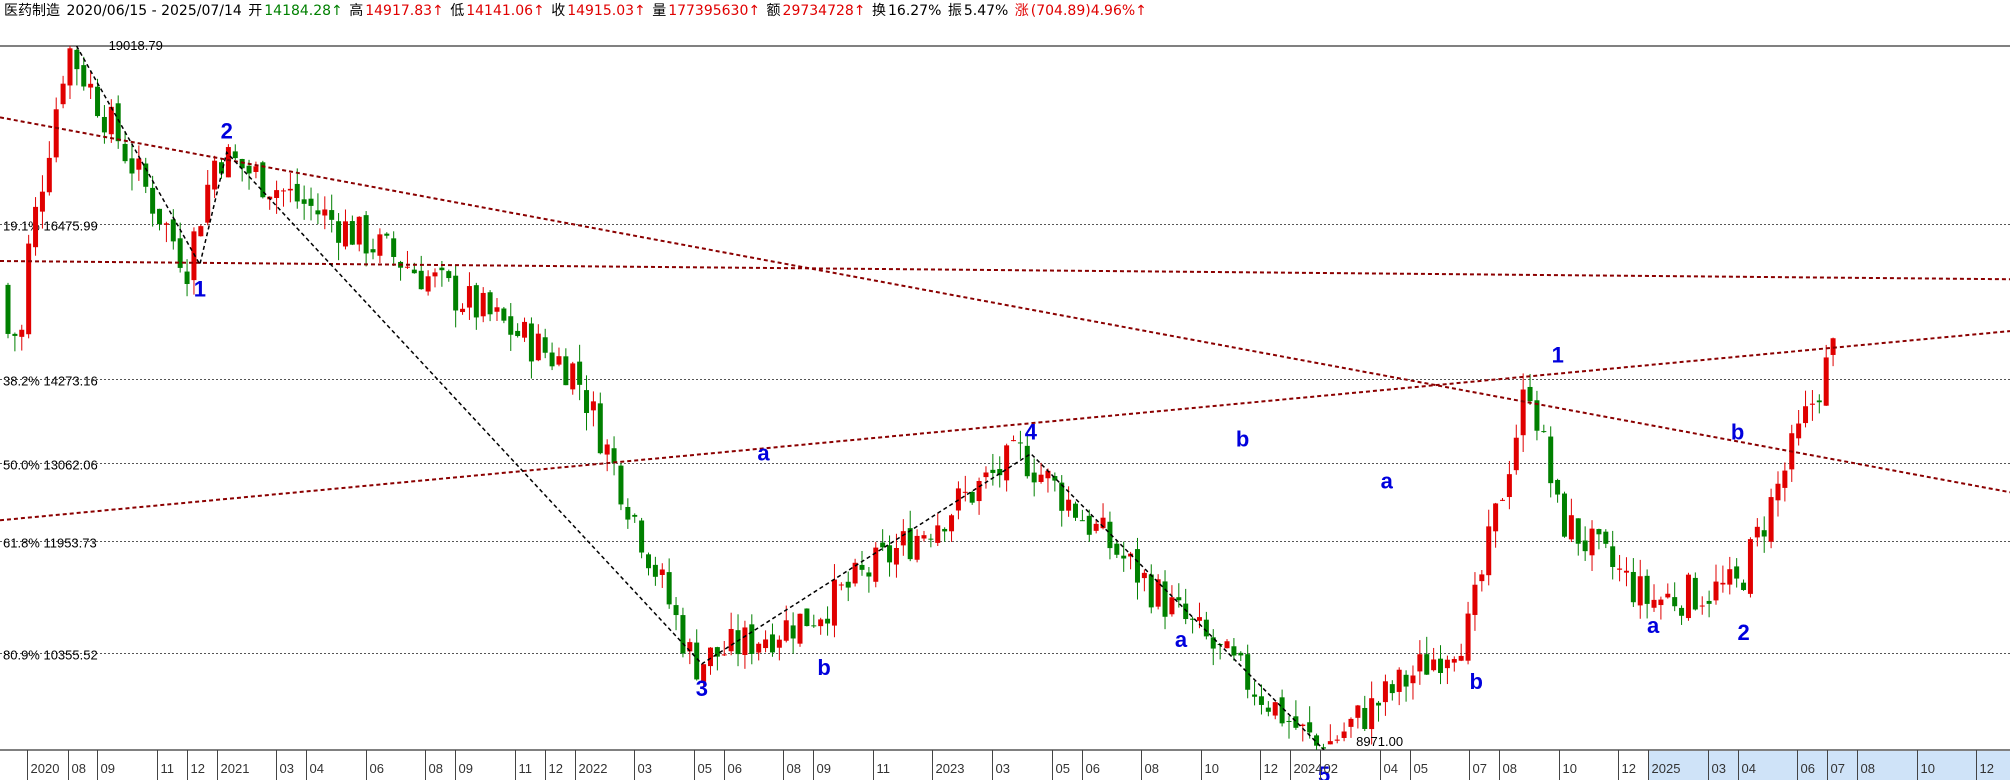 The image size is (2010, 780). What do you see at coordinates (1743, 632) in the screenshot?
I see `wave-label: 2` at bounding box center [1743, 632].